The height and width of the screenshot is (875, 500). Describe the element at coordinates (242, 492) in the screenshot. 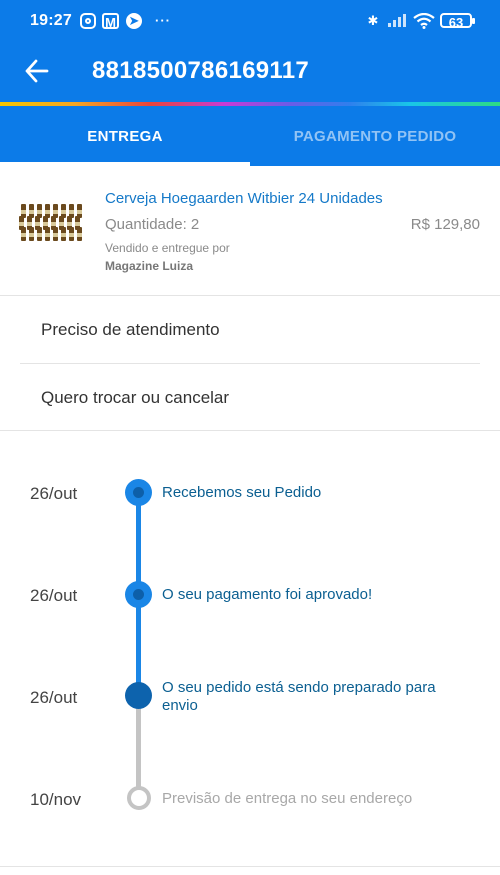

I see `timeline-event: Recebemos seu Pedido` at that location.